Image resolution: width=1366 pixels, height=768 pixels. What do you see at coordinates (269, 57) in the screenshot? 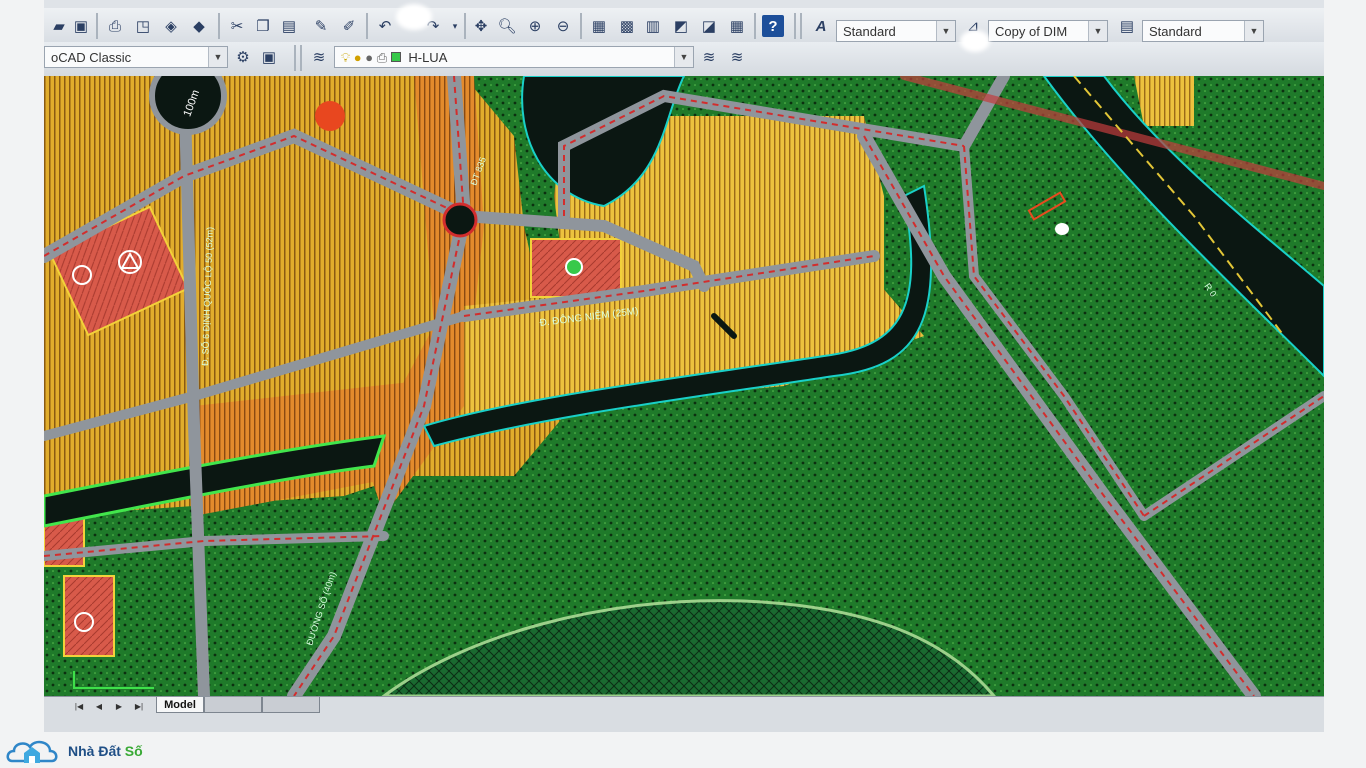
I see `my-workspace-icon: ▣` at bounding box center [269, 57].